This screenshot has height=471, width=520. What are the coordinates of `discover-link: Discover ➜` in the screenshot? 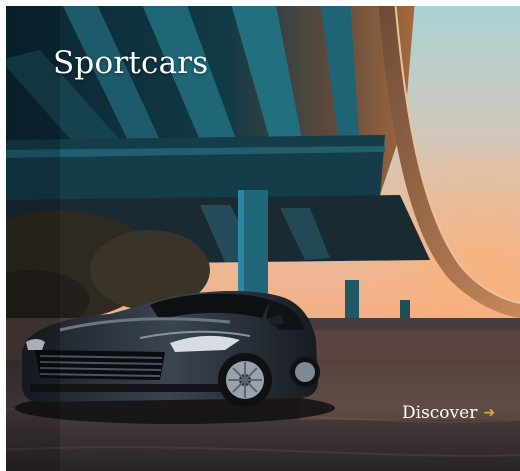 It's located at (448, 413).